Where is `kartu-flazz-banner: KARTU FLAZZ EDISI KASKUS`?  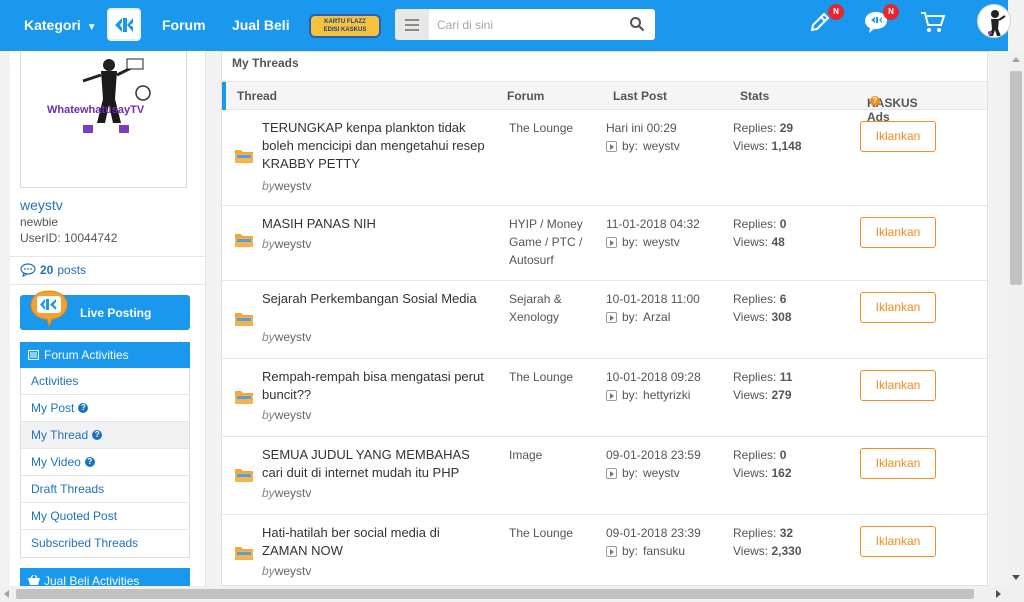
kartu-flazz-banner: KARTU FLAZZ EDISI KASKUS is located at coordinates (345, 26).